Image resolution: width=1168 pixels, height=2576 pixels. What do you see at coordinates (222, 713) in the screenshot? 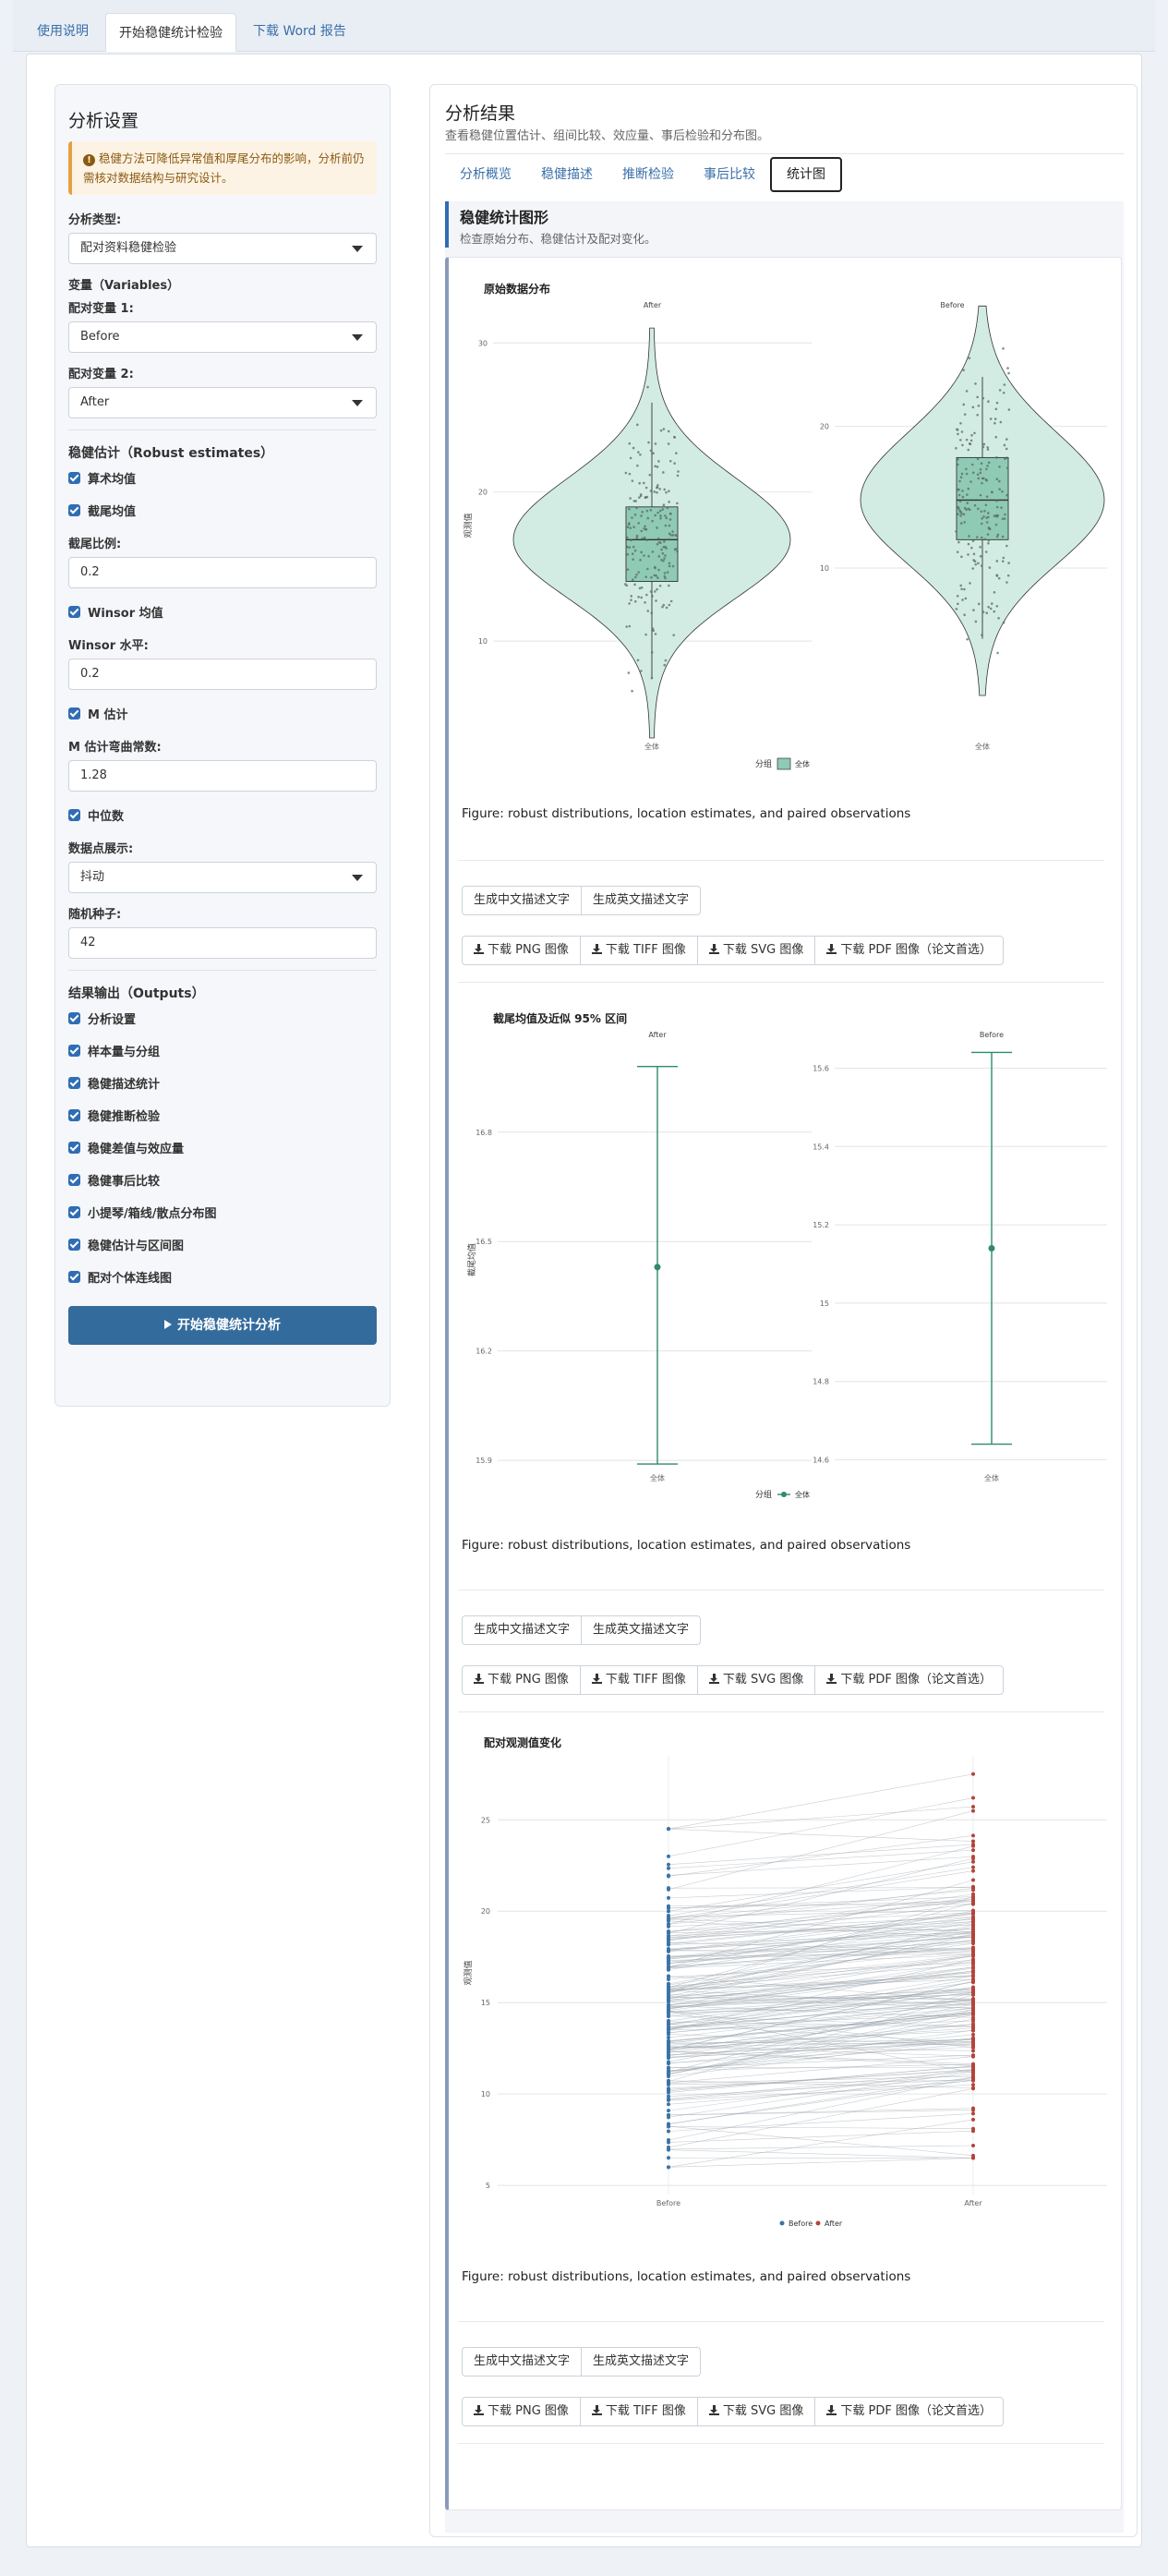
I see `checkbox-m-estimate: M 估计` at bounding box center [222, 713].